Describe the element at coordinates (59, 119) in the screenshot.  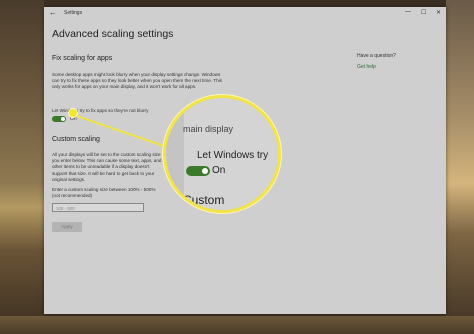
I see `fix-apps-toggle` at that location.